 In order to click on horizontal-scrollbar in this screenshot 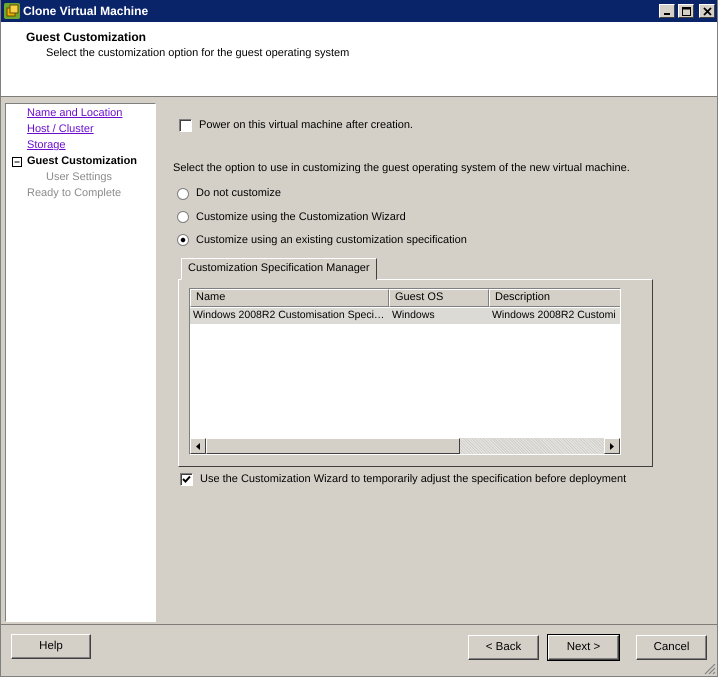, I will do `click(405, 446)`.